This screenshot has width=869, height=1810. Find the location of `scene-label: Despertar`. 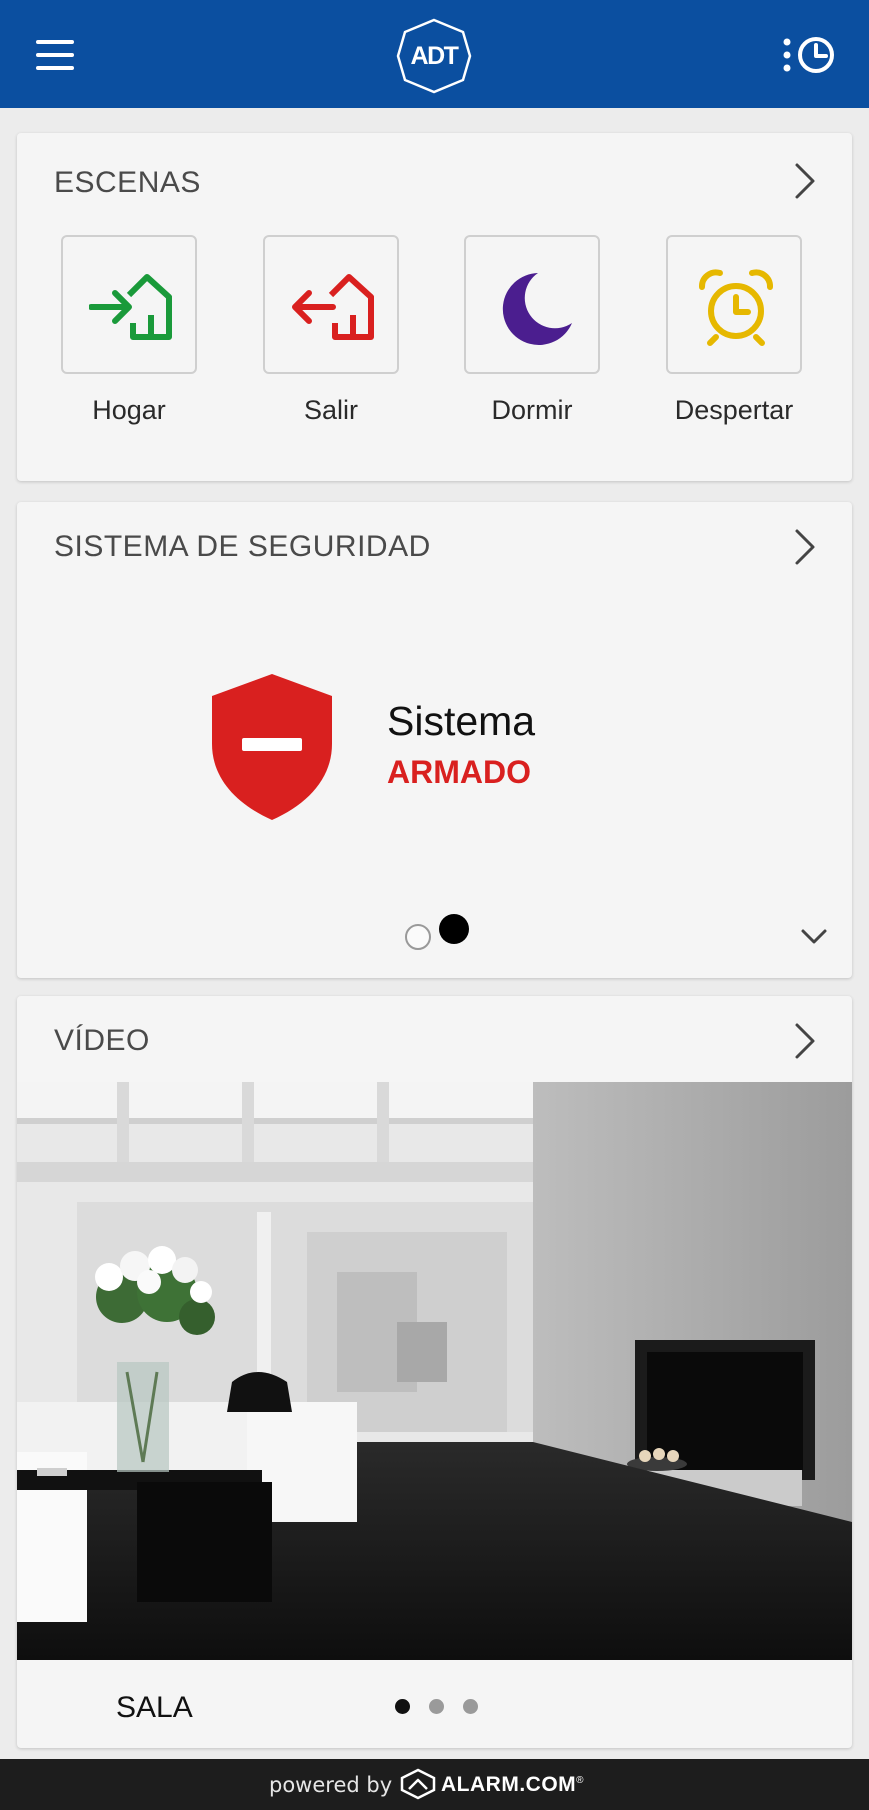

scene-label: Despertar is located at coordinates (734, 410).